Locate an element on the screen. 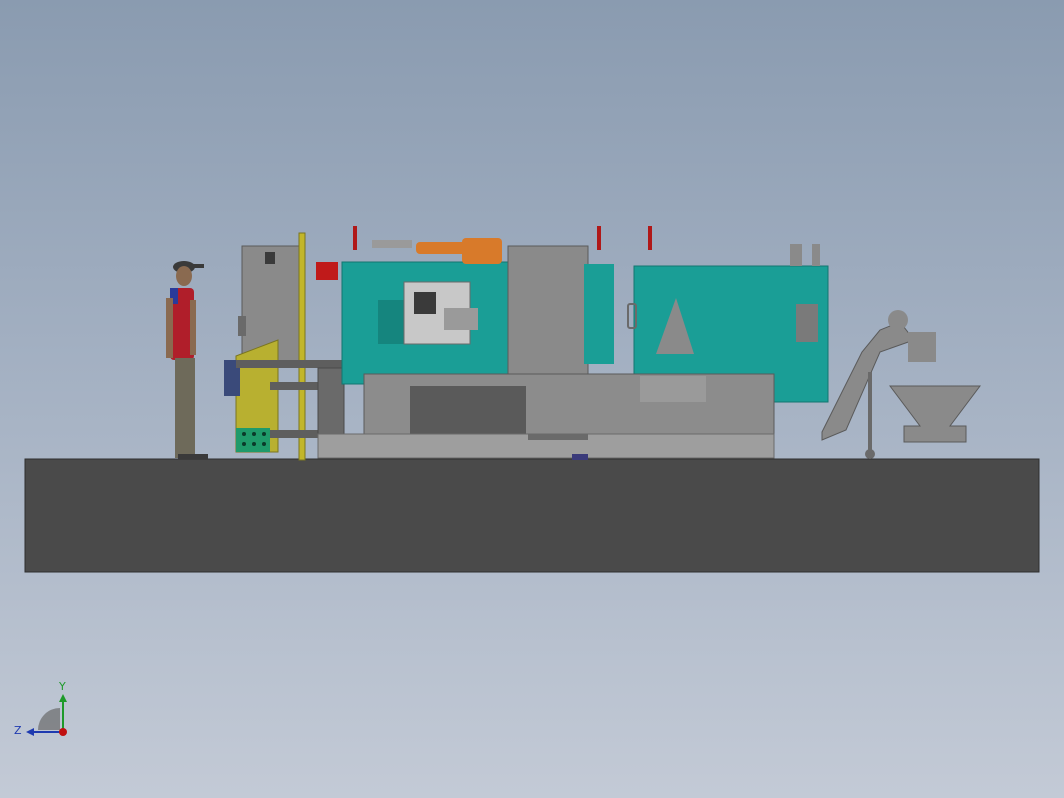 The image size is (1064, 798). axis-triad: Y Z is located at coordinates (40, 708).